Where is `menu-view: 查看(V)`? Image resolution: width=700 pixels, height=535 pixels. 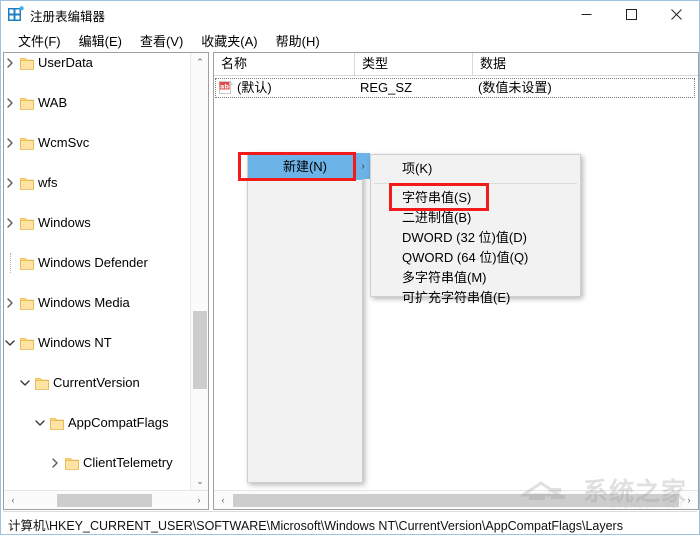
menu-view: 查看(V) is located at coordinates (161, 40).